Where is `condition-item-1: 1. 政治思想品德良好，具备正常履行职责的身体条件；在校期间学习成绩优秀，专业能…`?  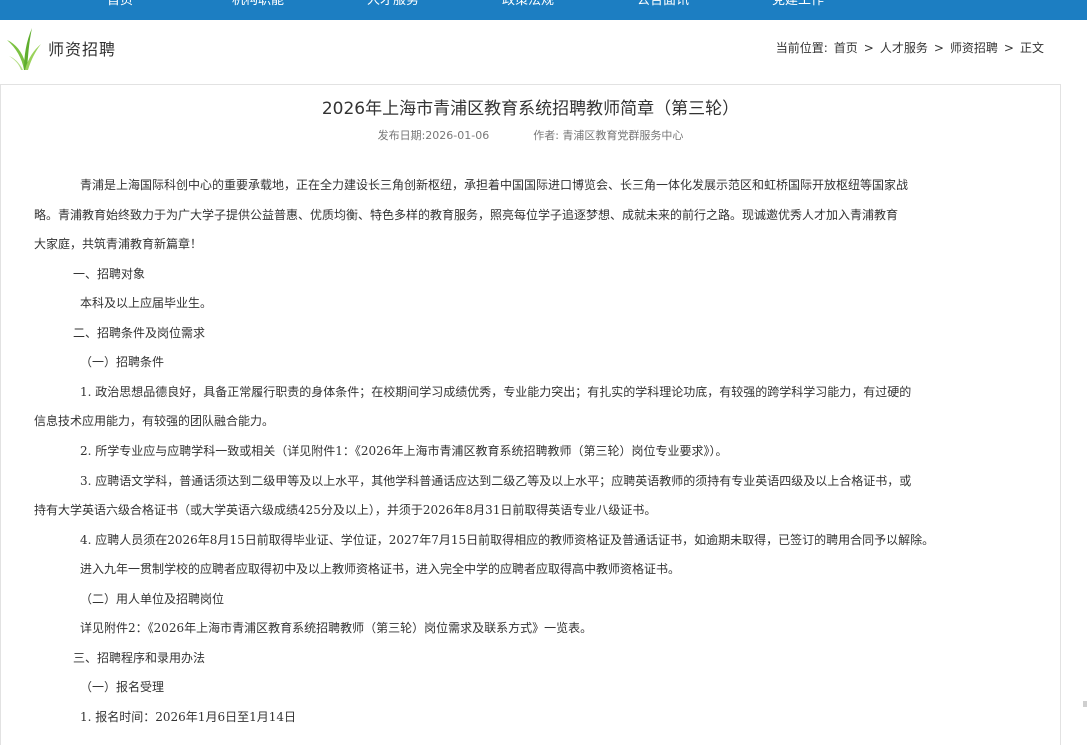 condition-item-1: 1. 政治思想品德良好，具备正常履行职责的身体条件；在校期间学习成绩优秀，专业能… is located at coordinates (495, 391).